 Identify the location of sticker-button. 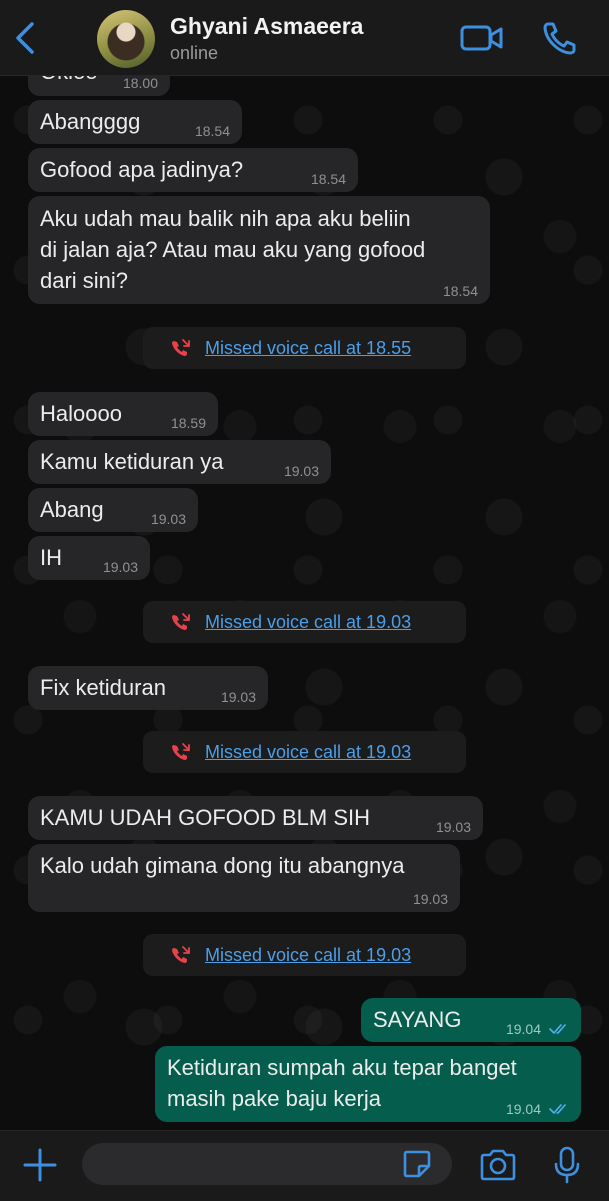
(417, 1164).